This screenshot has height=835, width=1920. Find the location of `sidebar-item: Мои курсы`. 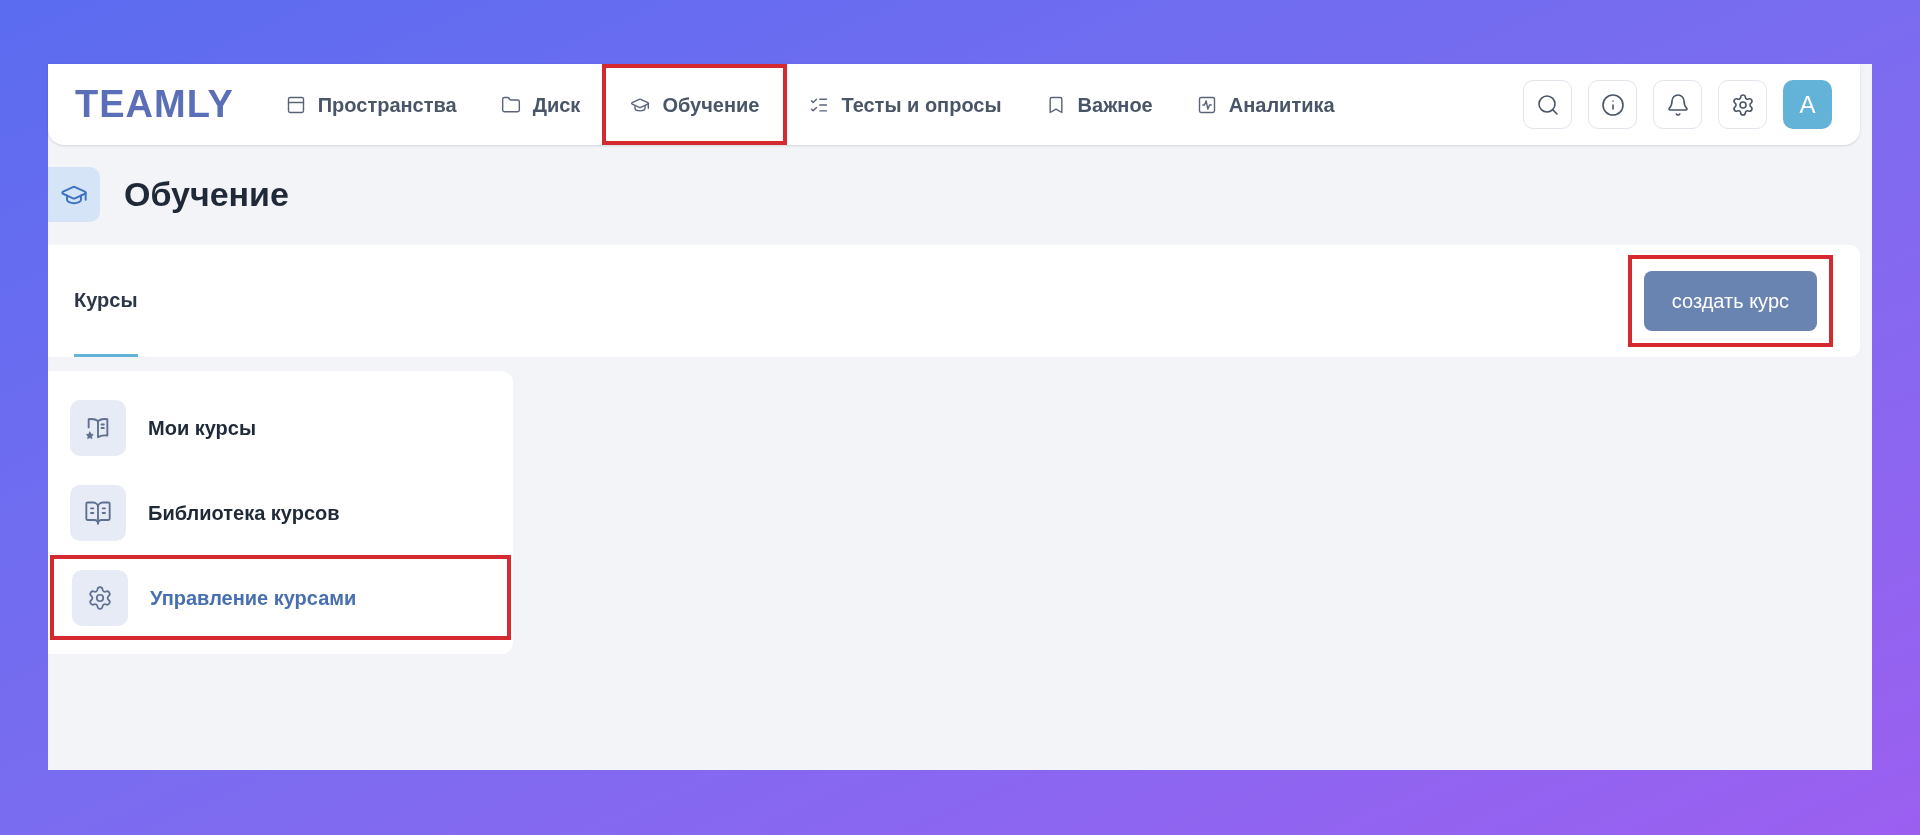

sidebar-item: Мои курсы is located at coordinates (280, 427).